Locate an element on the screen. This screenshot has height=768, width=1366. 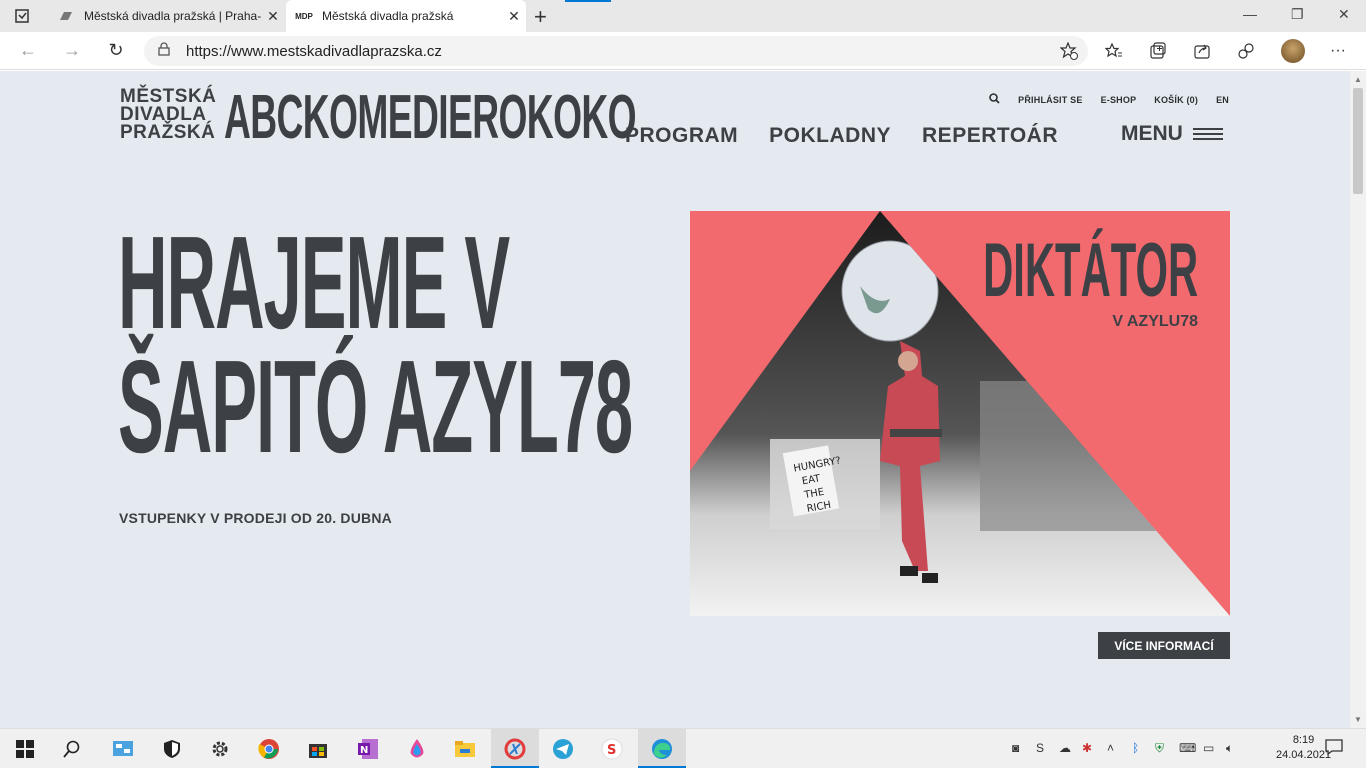
profile-avatar is located at coordinates (1293, 51).